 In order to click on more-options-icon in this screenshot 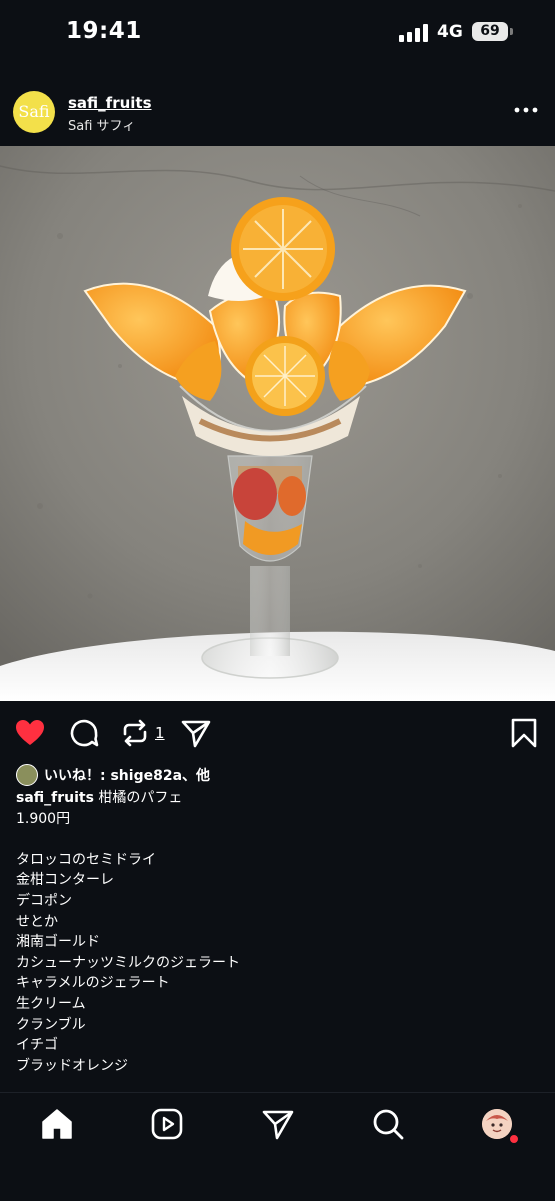, I will do `click(526, 110)`.